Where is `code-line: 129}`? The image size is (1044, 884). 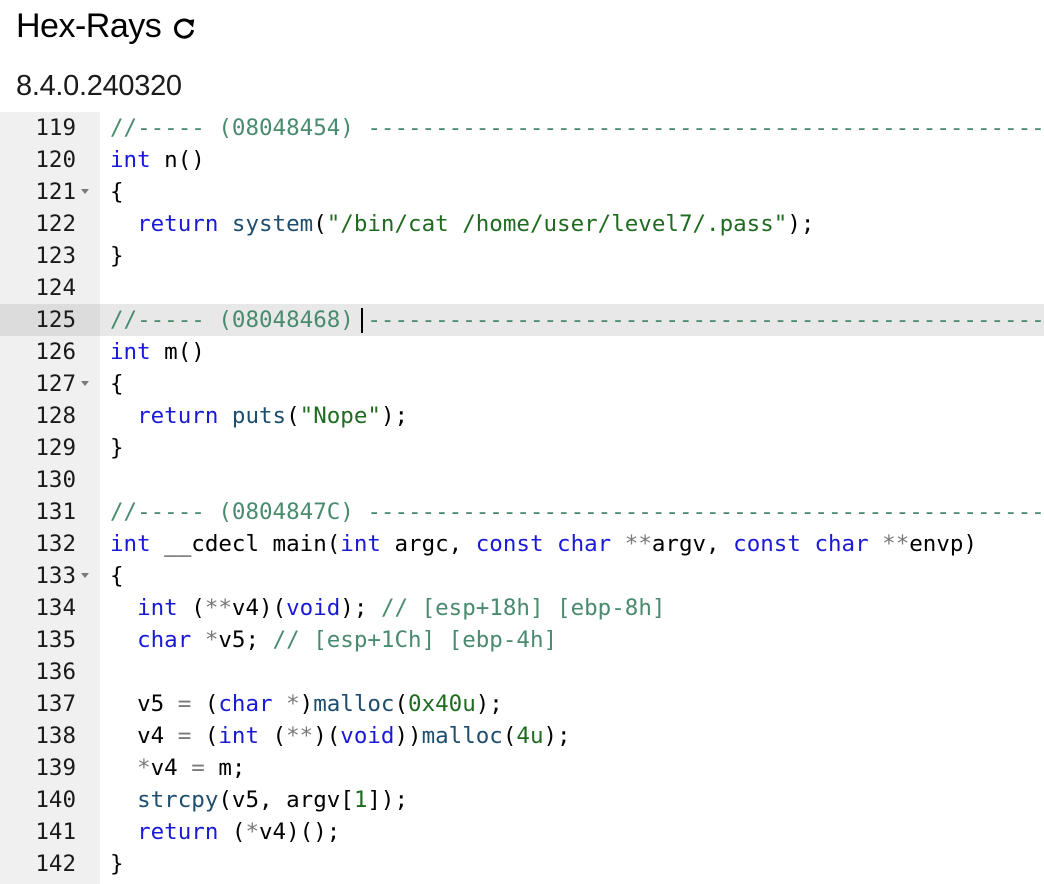
code-line: 129} is located at coordinates (522, 448).